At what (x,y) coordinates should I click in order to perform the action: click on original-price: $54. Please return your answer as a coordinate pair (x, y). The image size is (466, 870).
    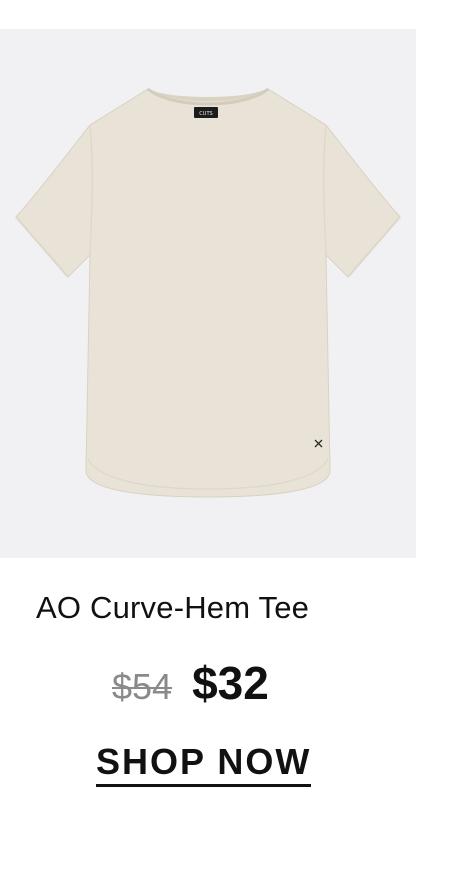
    Looking at the image, I should click on (142, 686).